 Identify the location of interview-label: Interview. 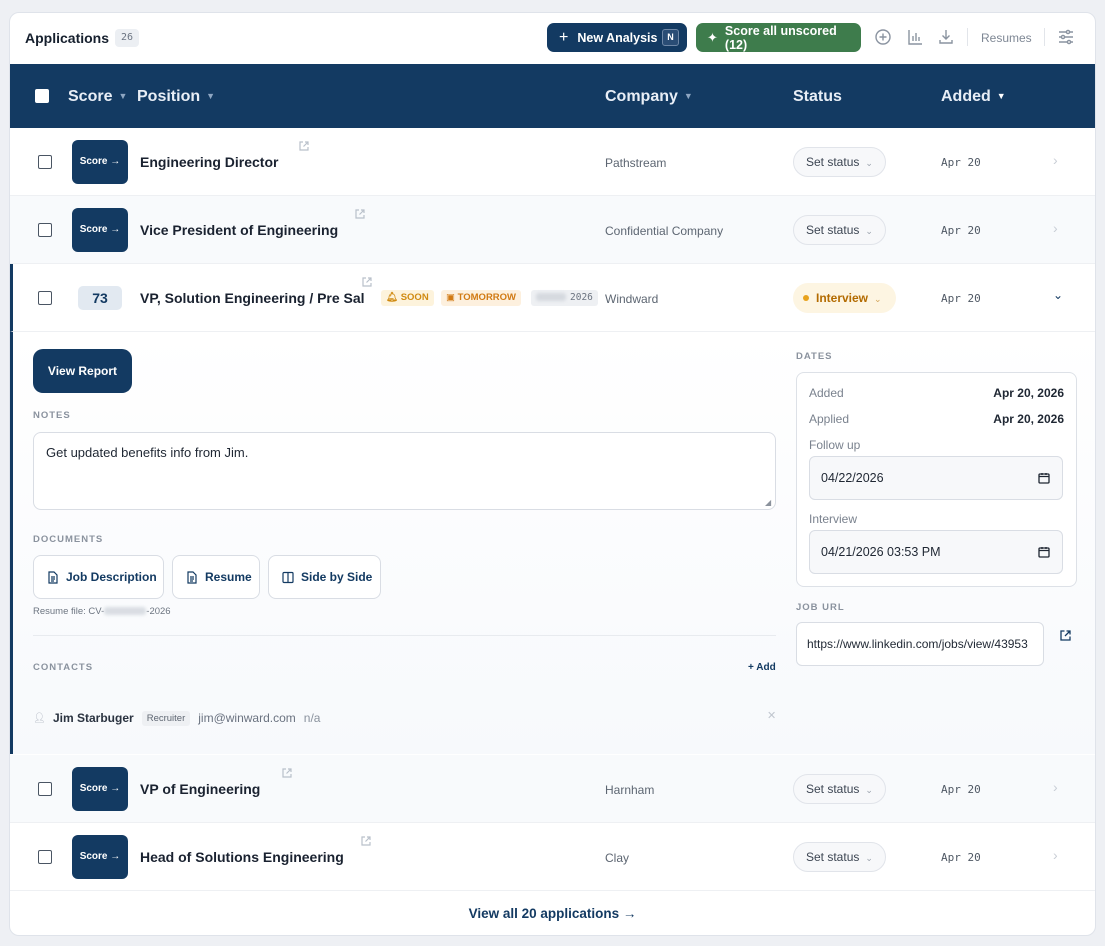
(833, 519).